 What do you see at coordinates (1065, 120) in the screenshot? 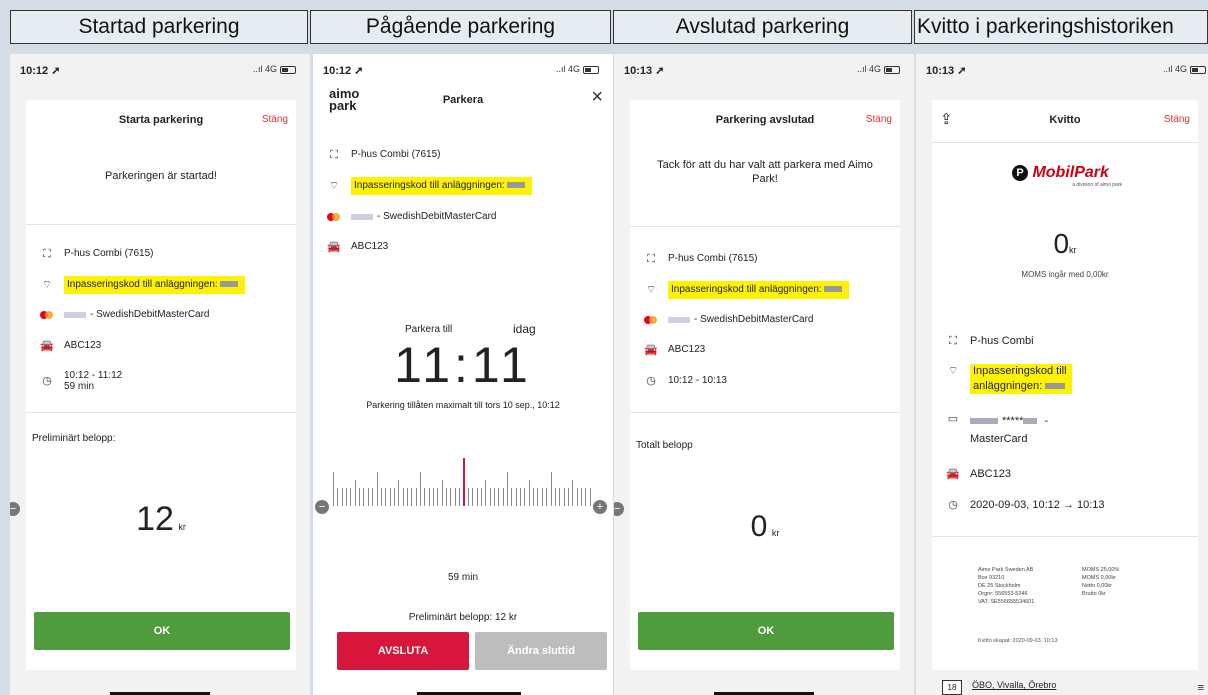
I see `page-title: Kvitto` at bounding box center [1065, 120].